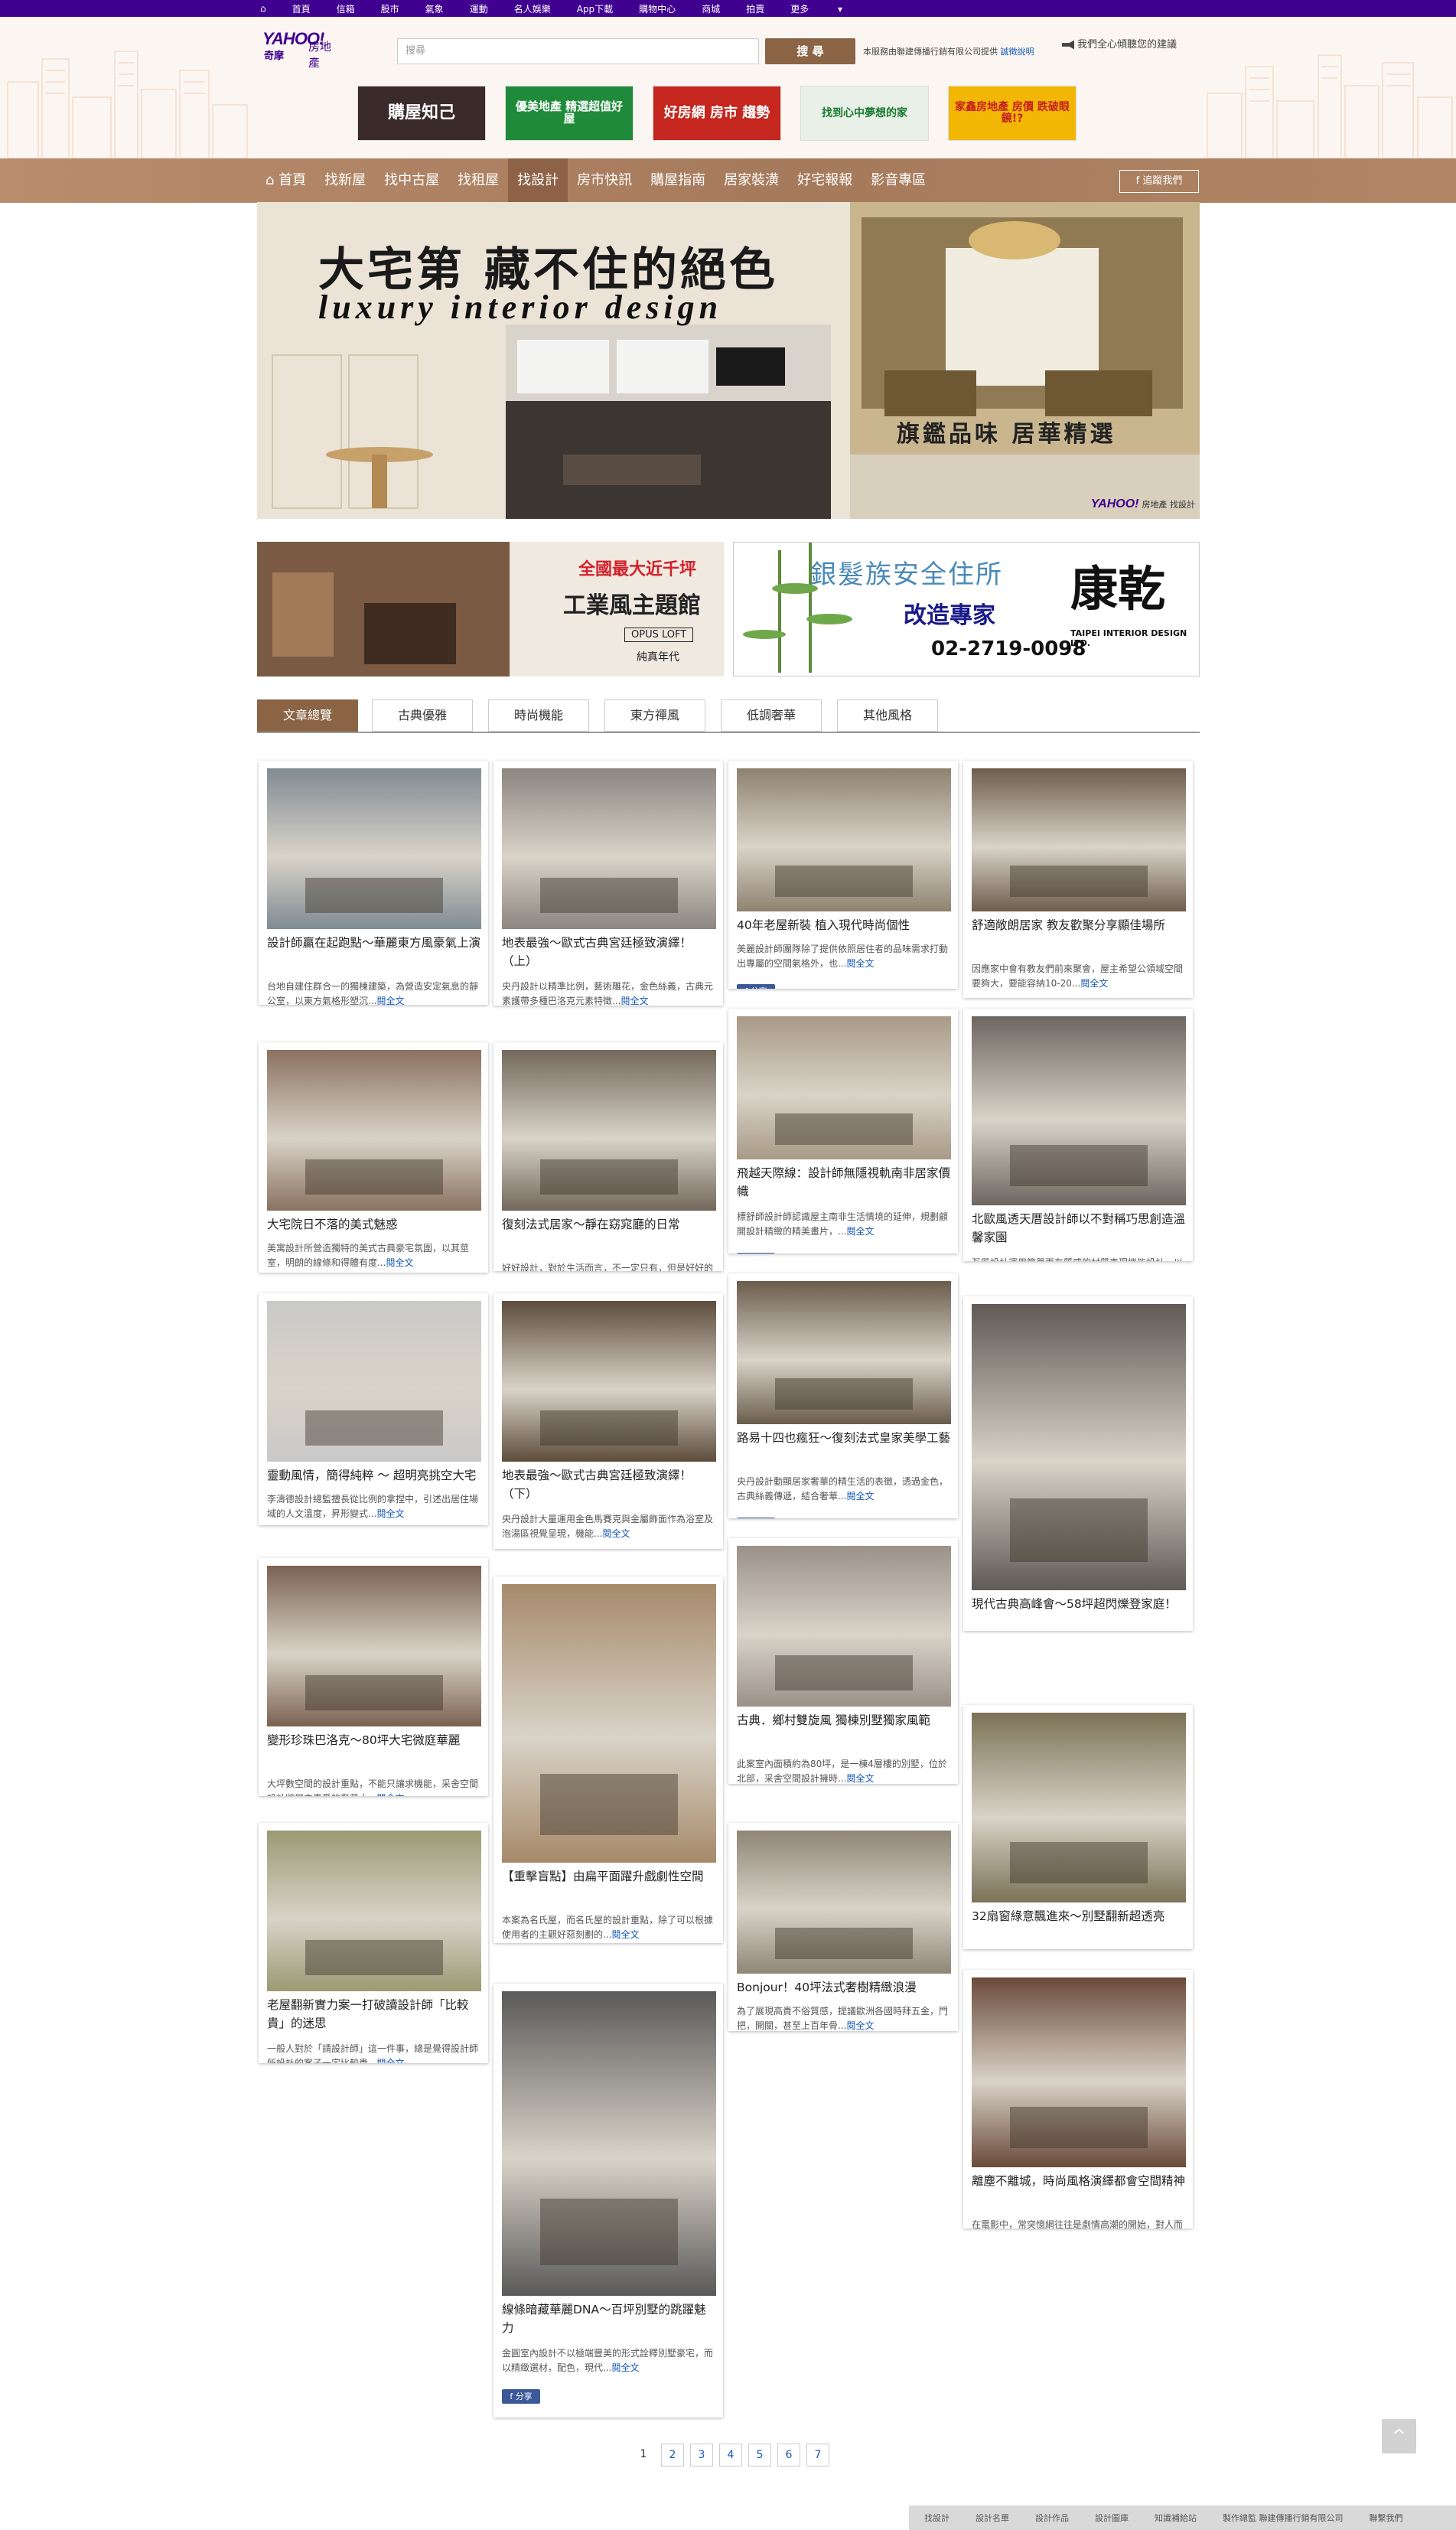 The image size is (1456, 2530). I want to click on top-nav-celebrity: 名人娛樂, so click(532, 8).